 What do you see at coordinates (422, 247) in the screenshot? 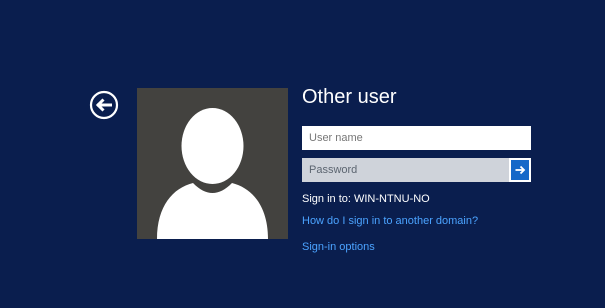
I see `sign-in-options-link: Sign-in options` at bounding box center [422, 247].